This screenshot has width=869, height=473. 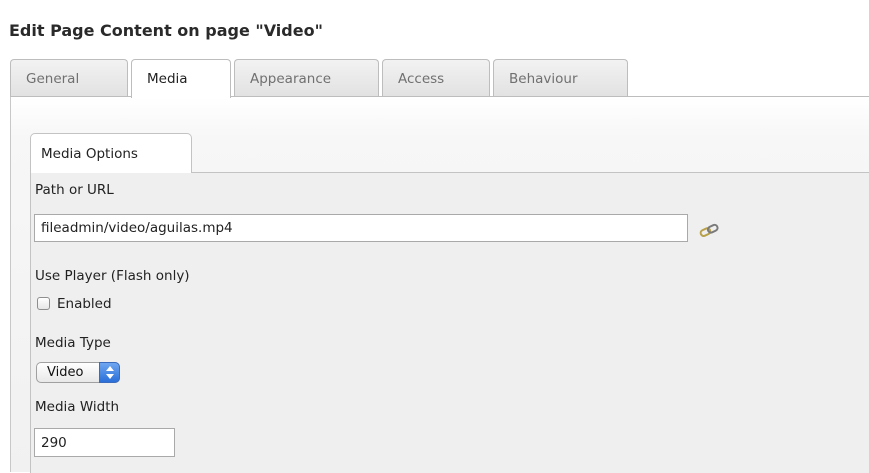 What do you see at coordinates (77, 407) in the screenshot?
I see `media-width-label: Media Width` at bounding box center [77, 407].